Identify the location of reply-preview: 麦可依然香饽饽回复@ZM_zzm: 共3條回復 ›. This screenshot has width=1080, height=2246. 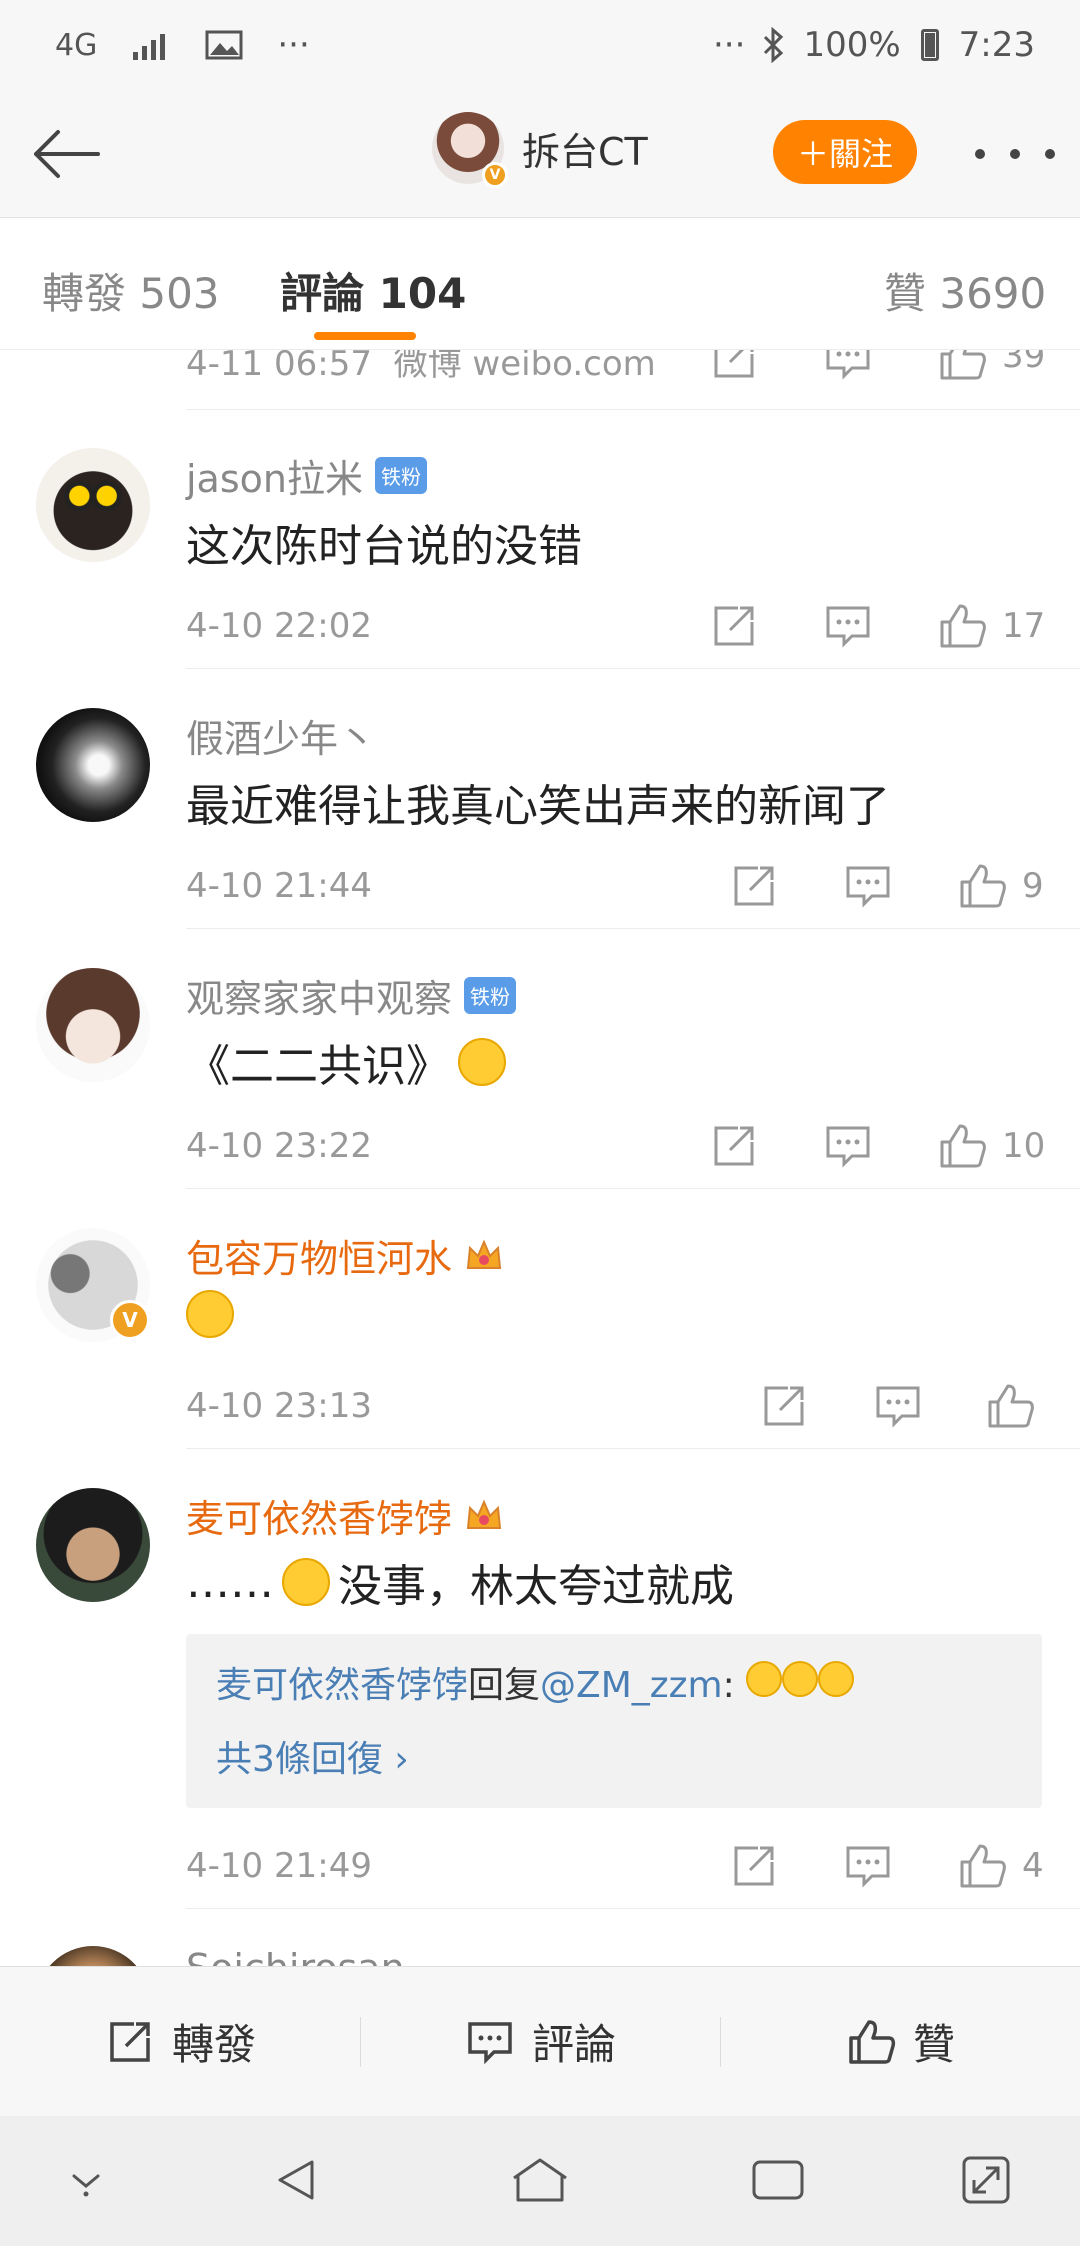
(614, 1721).